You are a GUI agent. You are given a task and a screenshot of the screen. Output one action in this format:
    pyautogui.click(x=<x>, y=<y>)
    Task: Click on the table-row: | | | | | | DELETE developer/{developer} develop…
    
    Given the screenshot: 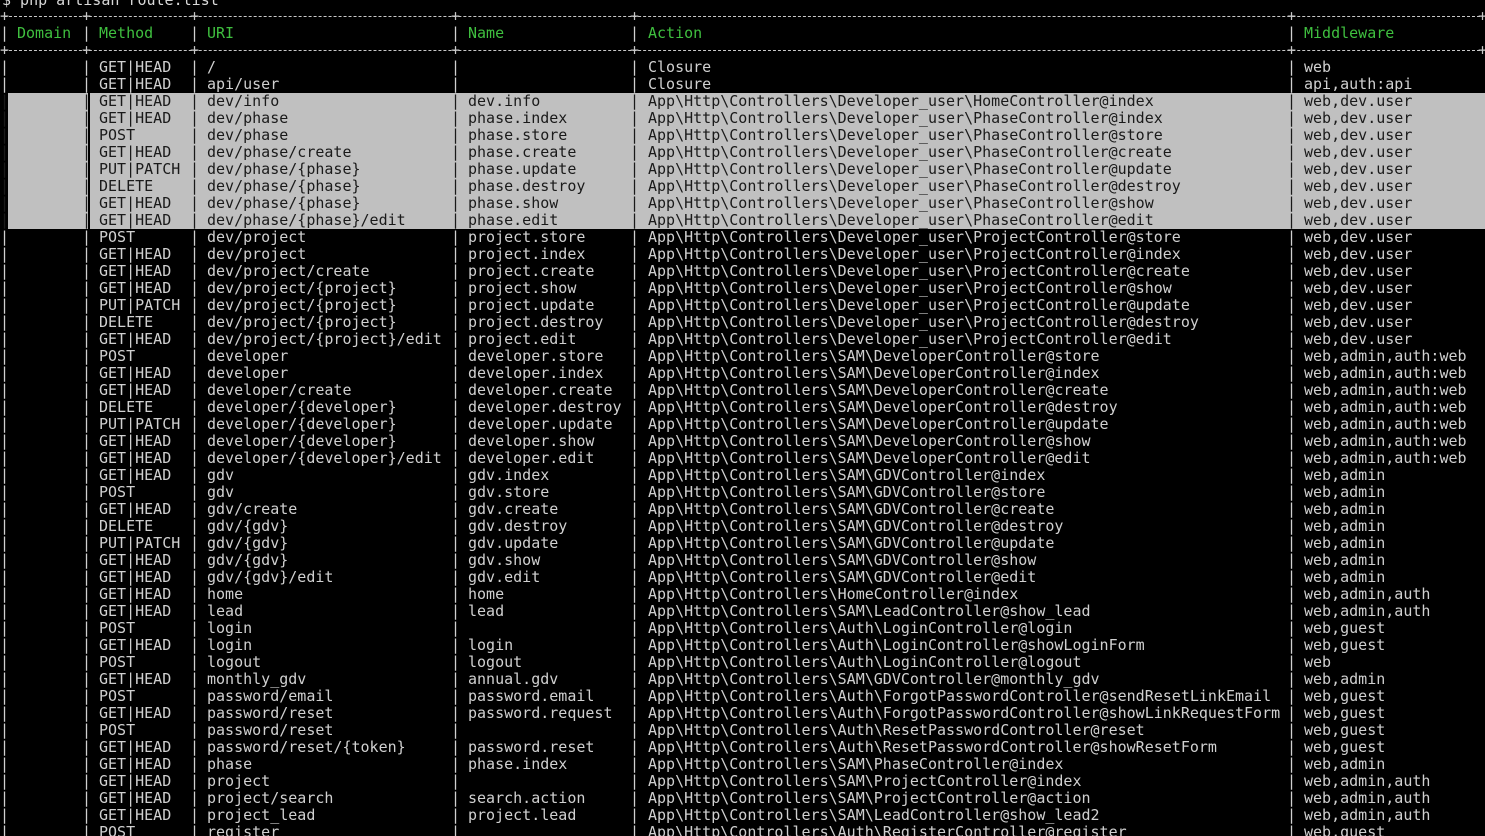 What is the action you would take?
    pyautogui.click(x=742, y=407)
    